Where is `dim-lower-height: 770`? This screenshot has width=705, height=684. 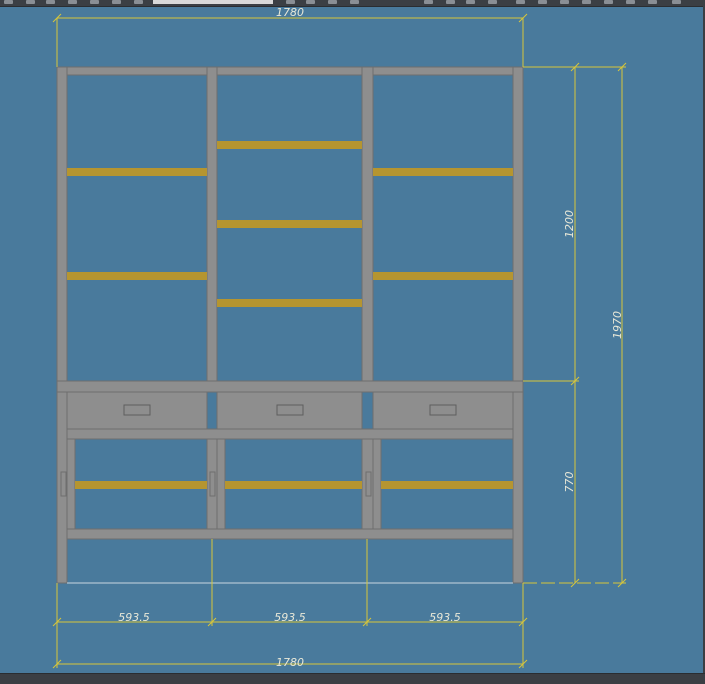 dim-lower-height: 770 is located at coordinates (569, 482).